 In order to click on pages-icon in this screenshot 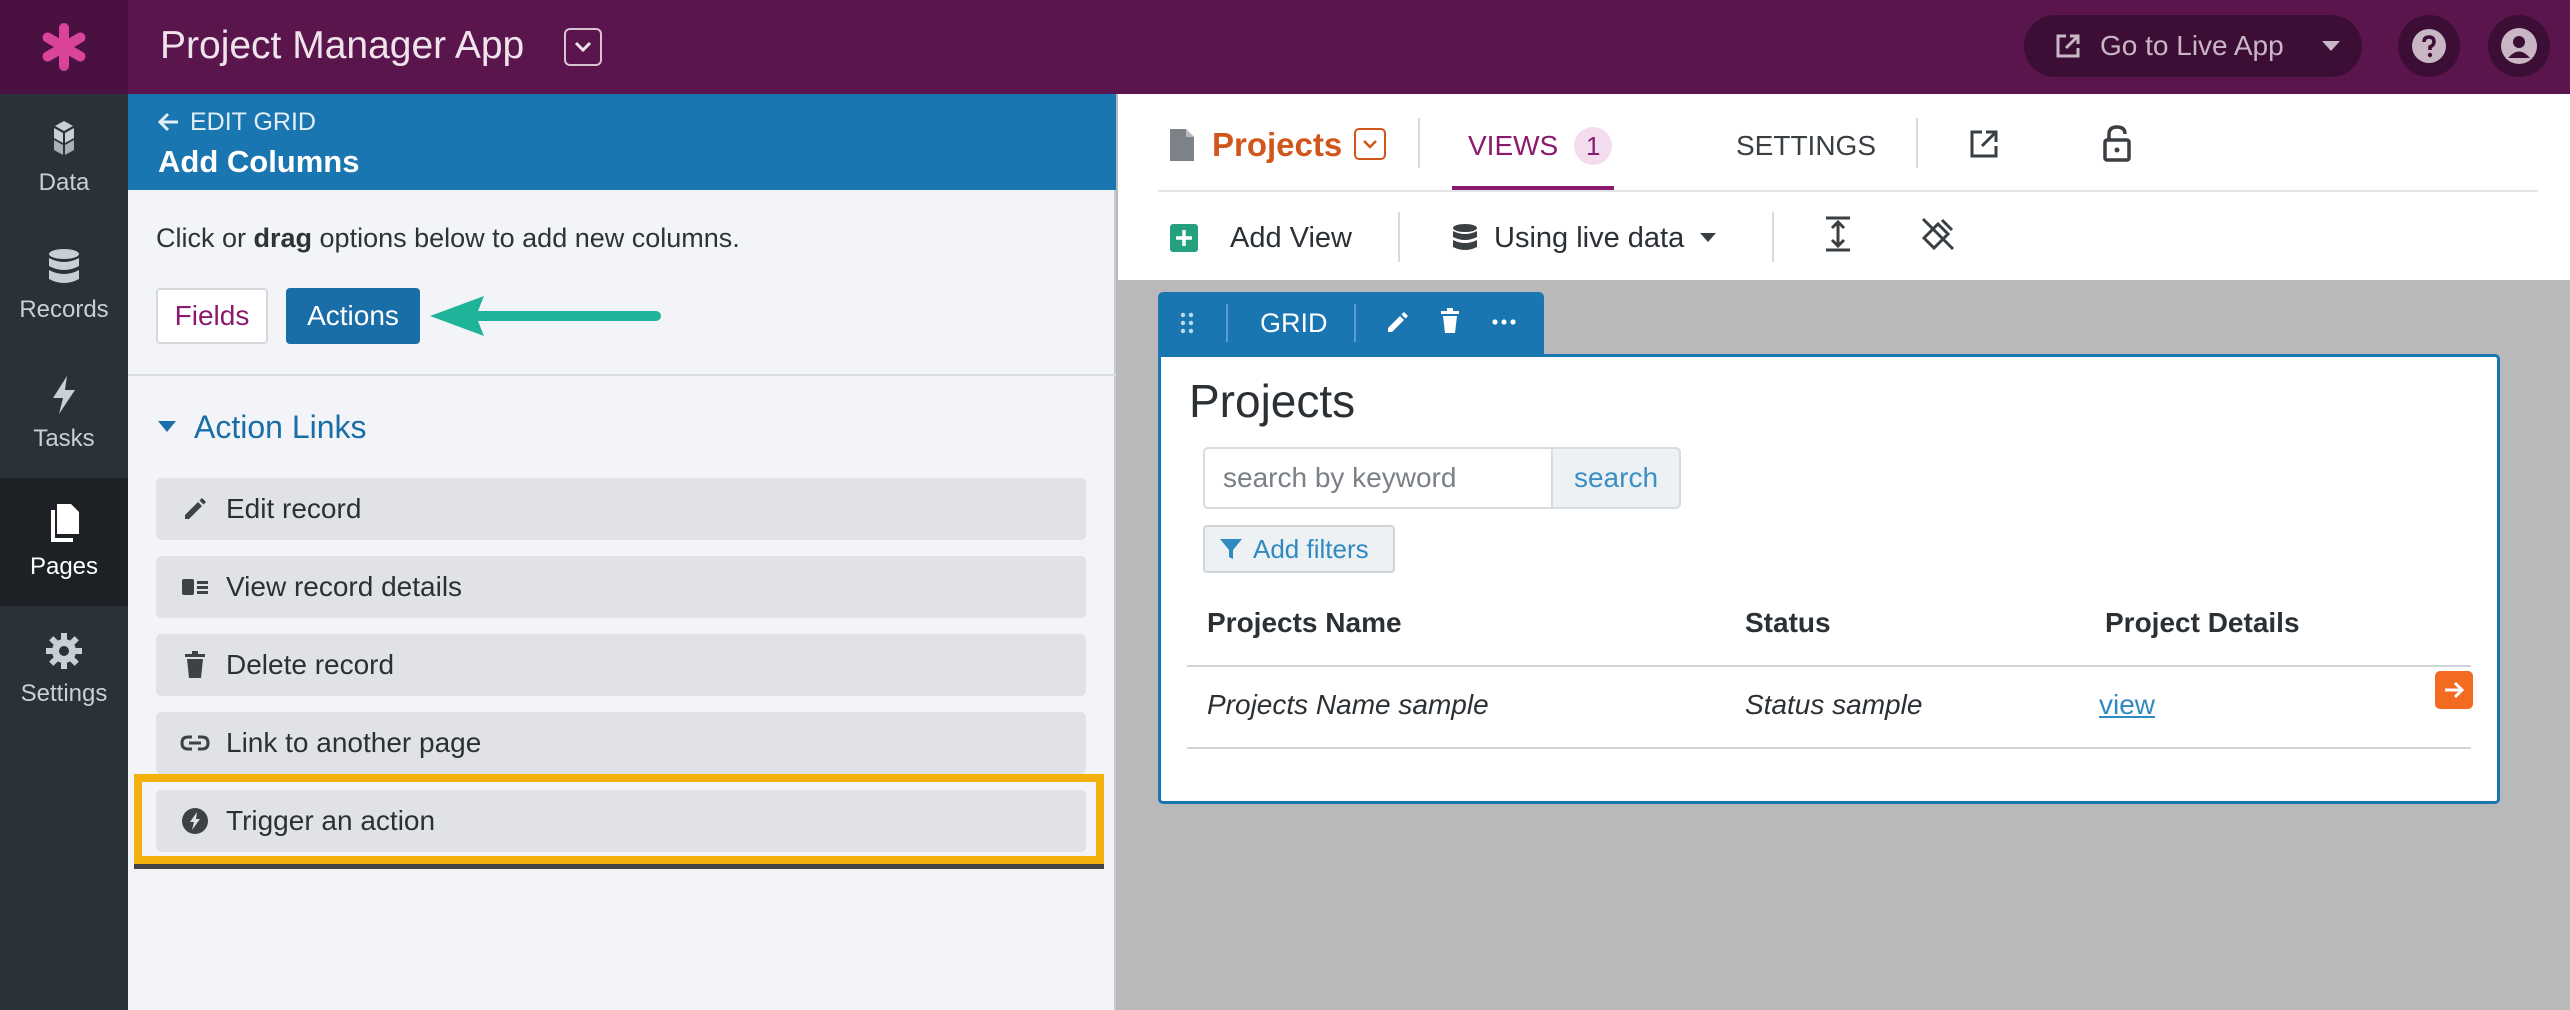, I will do `click(65, 523)`.